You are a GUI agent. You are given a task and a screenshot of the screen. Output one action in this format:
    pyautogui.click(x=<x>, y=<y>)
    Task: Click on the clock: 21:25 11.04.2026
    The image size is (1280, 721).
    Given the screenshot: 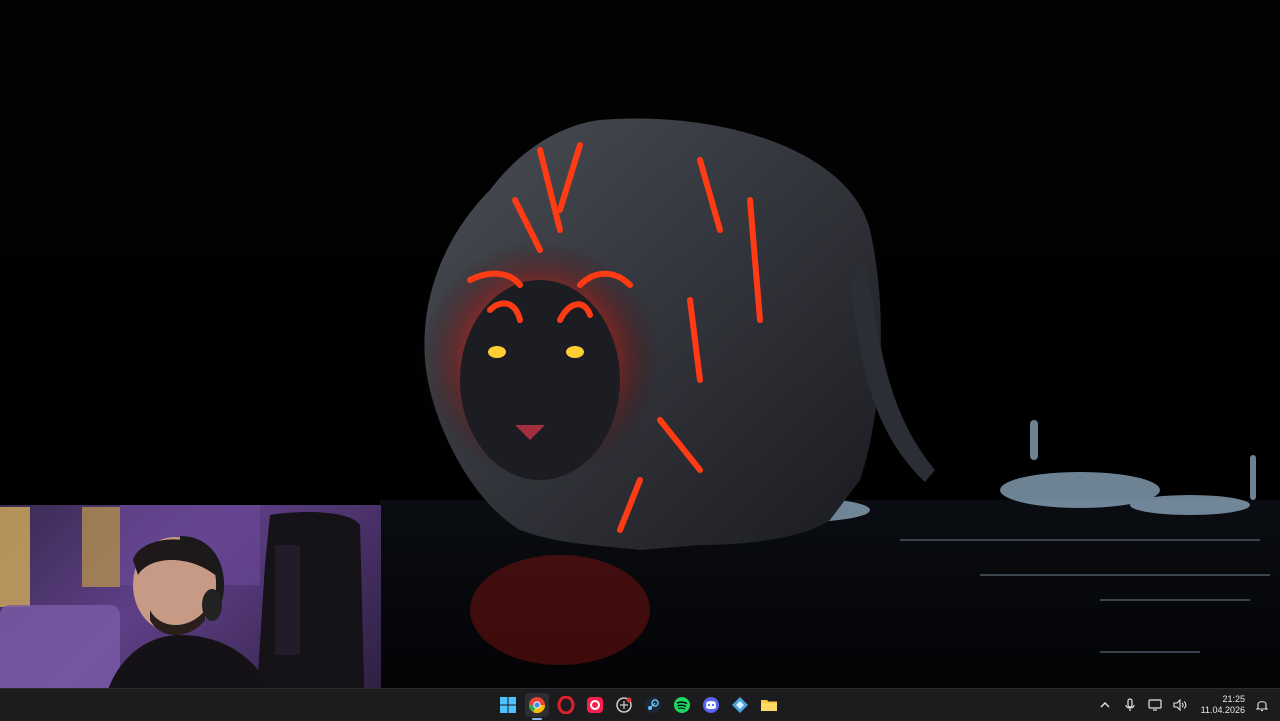 What is the action you would take?
    pyautogui.click(x=1223, y=705)
    